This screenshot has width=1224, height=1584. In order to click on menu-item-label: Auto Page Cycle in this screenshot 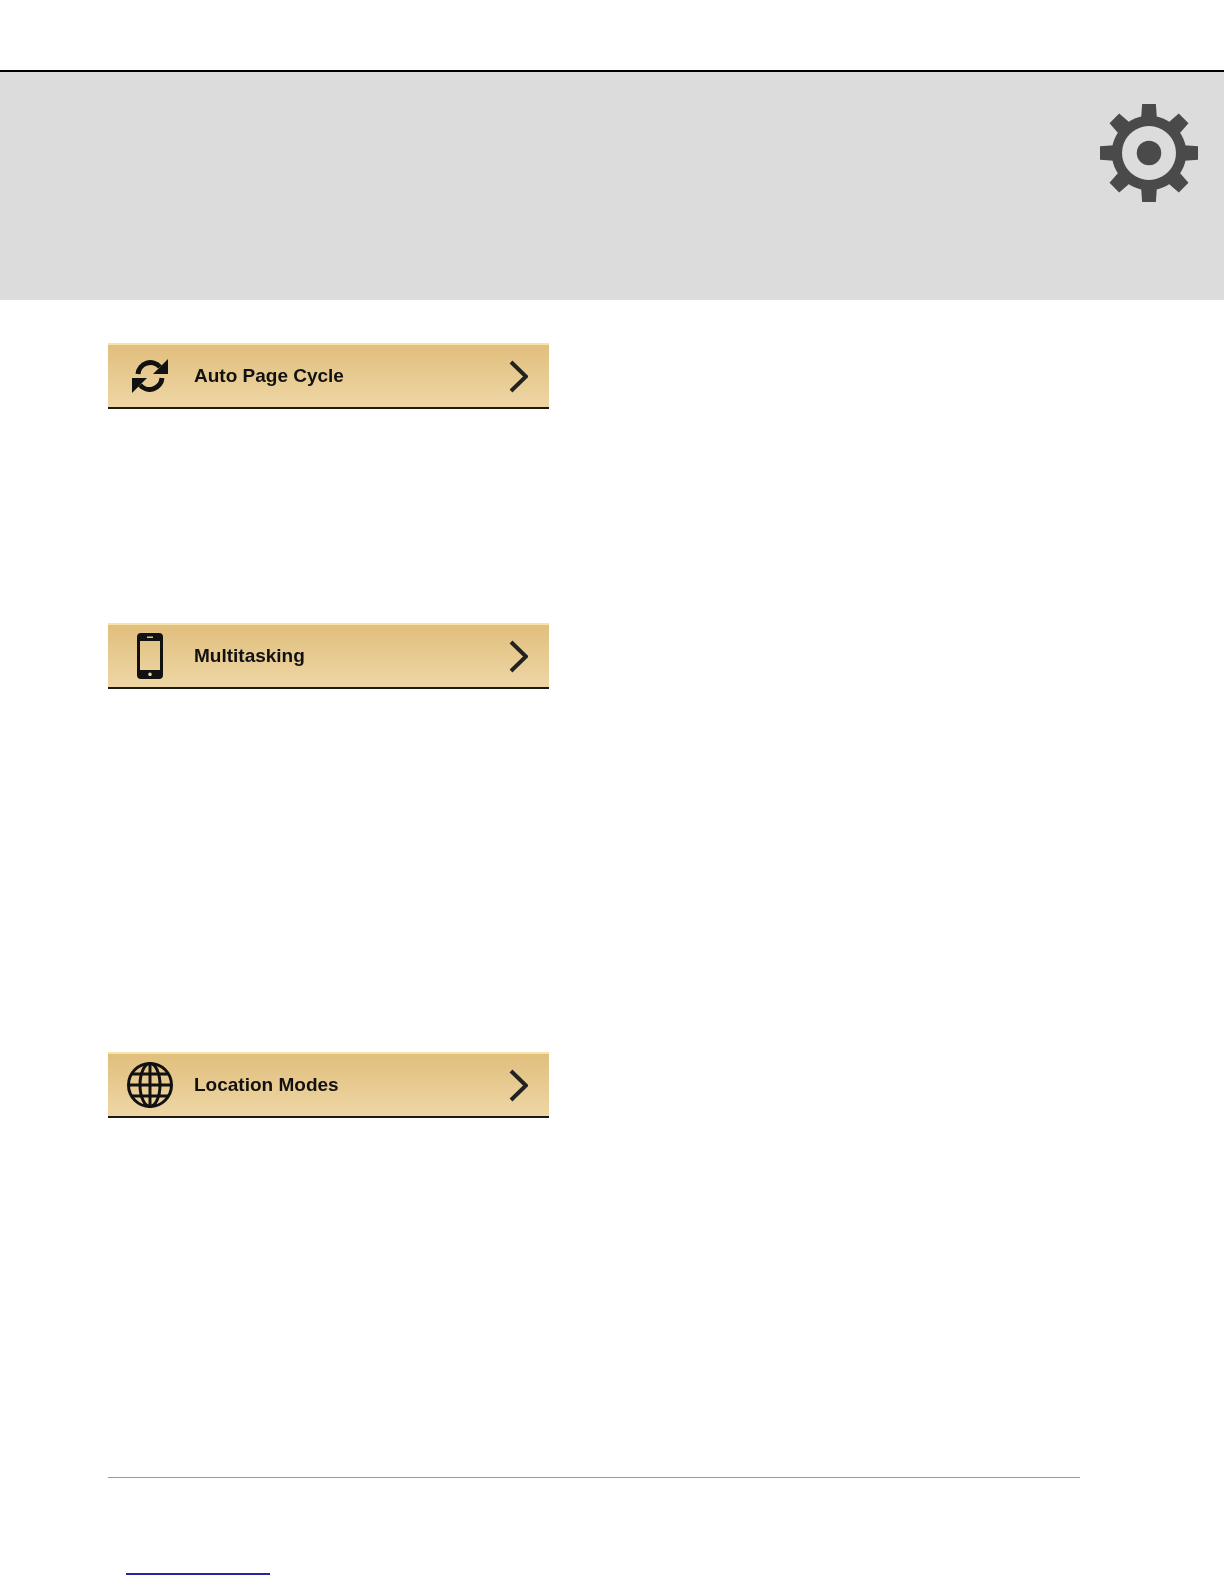, I will do `click(269, 375)`.